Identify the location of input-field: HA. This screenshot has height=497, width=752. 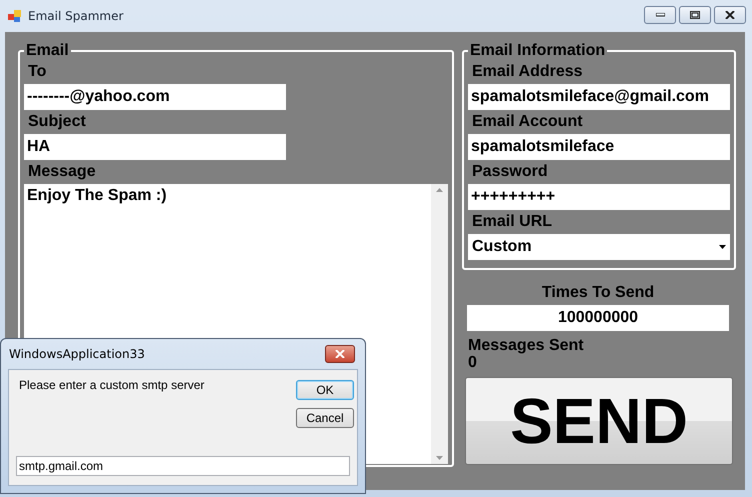
(155, 147).